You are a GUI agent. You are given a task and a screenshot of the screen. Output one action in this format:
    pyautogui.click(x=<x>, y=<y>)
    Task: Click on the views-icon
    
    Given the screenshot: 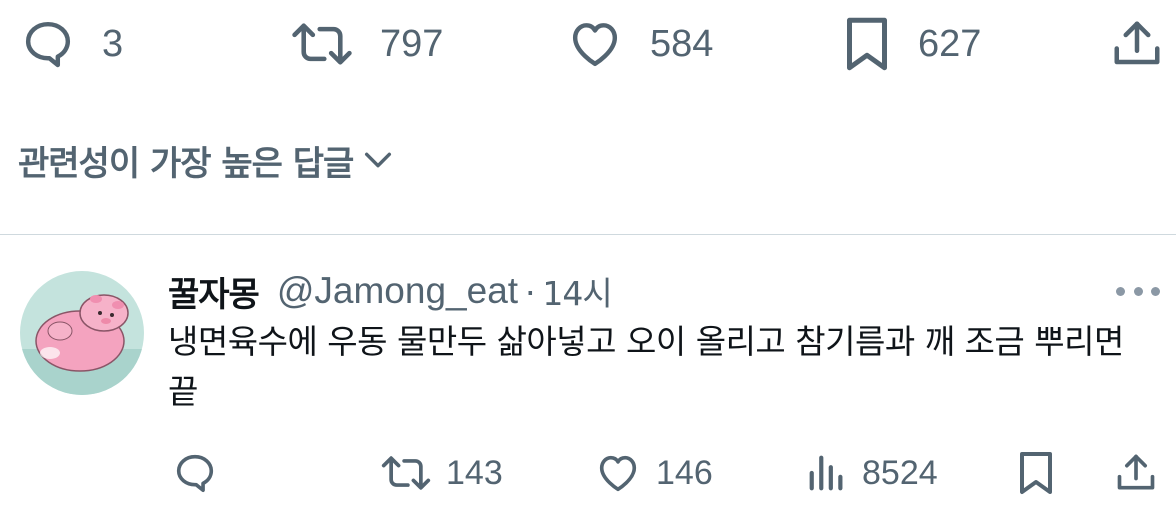 What is the action you would take?
    pyautogui.click(x=827, y=473)
    